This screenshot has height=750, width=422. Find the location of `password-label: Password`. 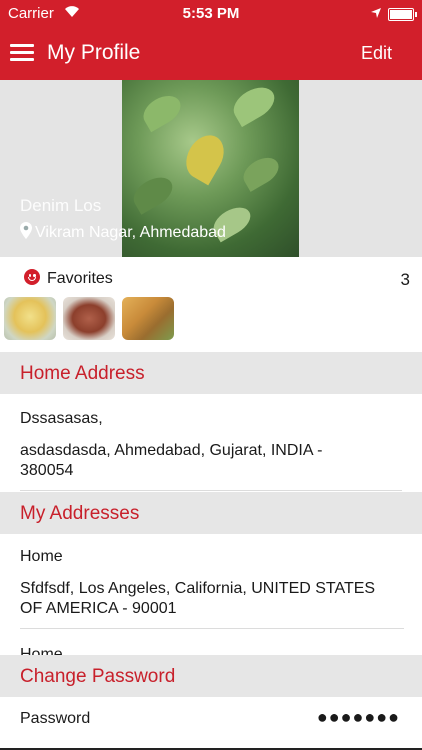

password-label: Password is located at coordinates (55, 718).